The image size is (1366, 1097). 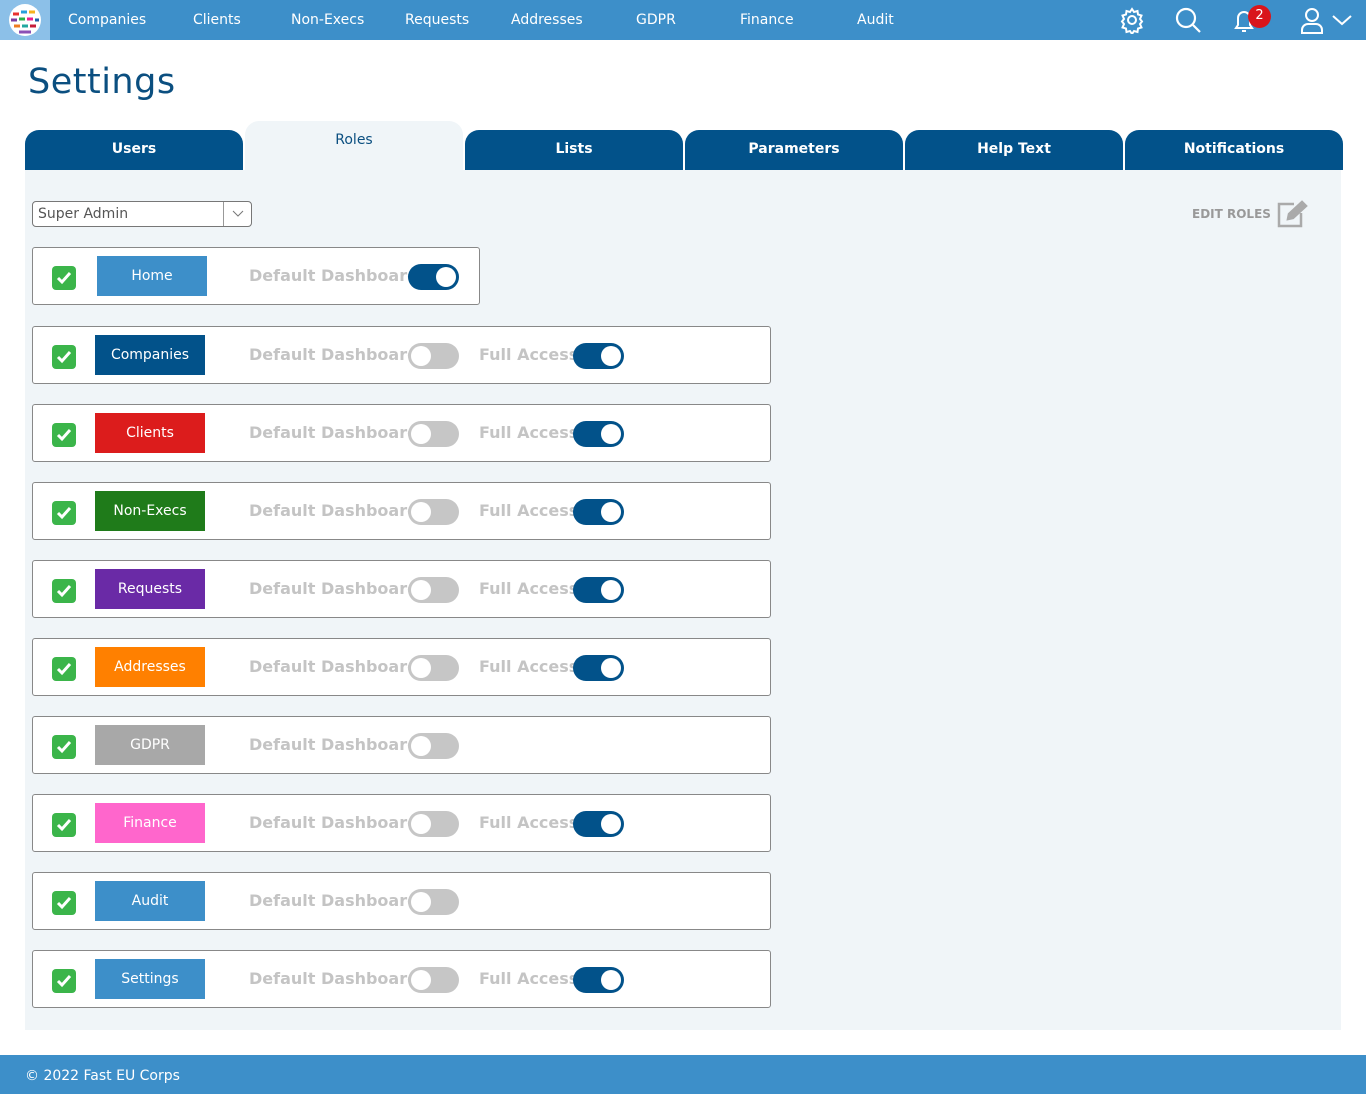 What do you see at coordinates (152, 276) in the screenshot?
I see `module-label: Home` at bounding box center [152, 276].